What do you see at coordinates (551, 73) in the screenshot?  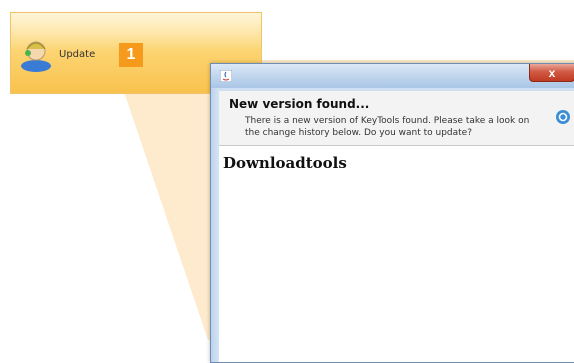 I see `close-button: x` at bounding box center [551, 73].